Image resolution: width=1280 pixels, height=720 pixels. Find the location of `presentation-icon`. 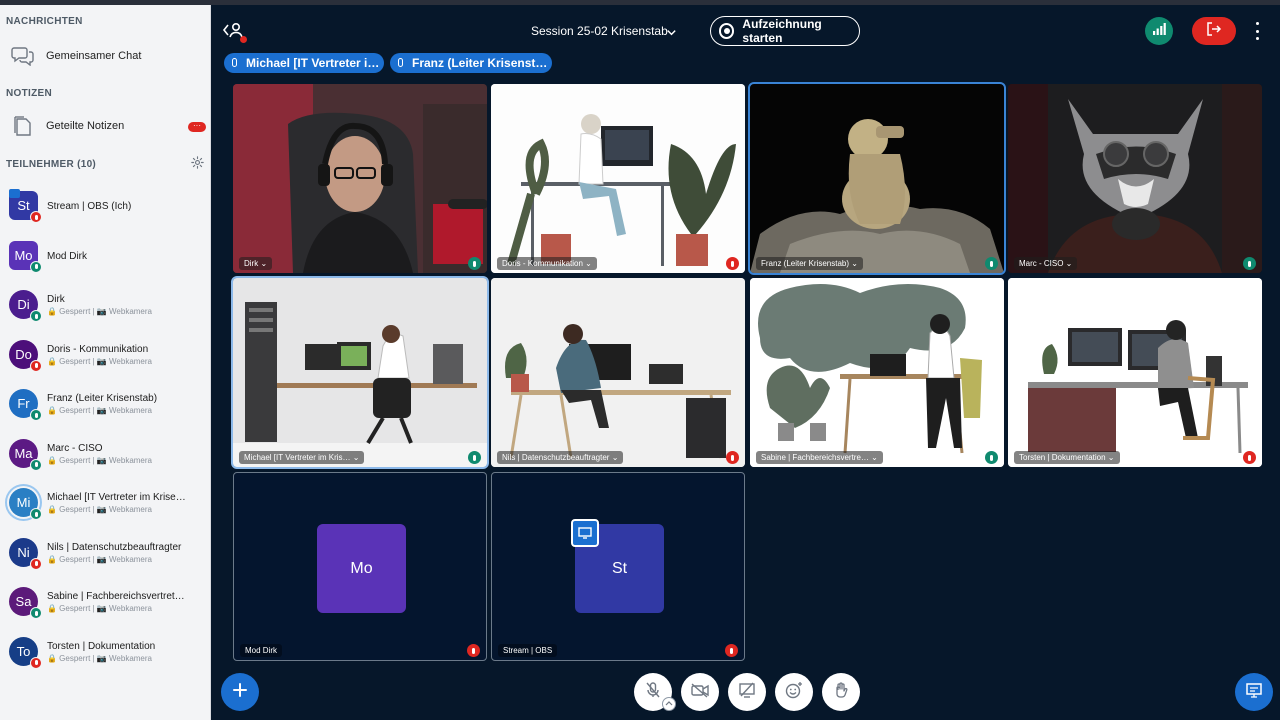

presentation-icon is located at coordinates (1254, 692).